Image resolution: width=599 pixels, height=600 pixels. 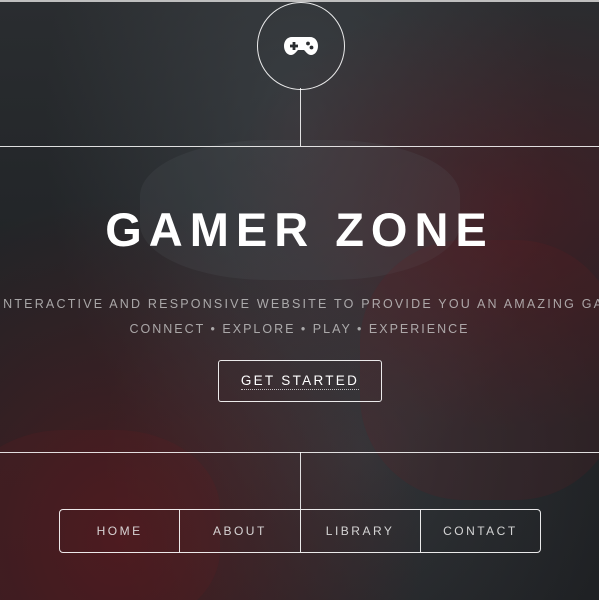 What do you see at coordinates (299, 329) in the screenshot?
I see `subline: CONNECT • EXPLORE • PLAY • EXPERIENCE` at bounding box center [299, 329].